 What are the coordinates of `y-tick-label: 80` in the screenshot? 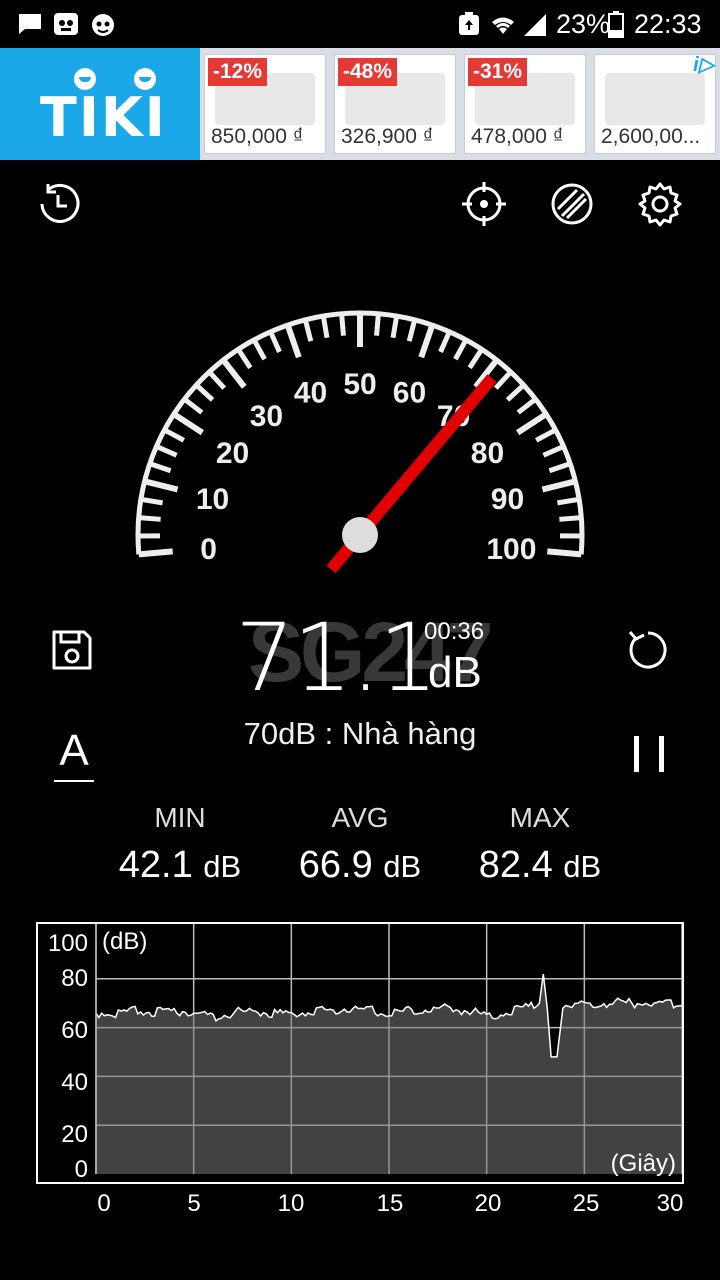 It's located at (74, 978).